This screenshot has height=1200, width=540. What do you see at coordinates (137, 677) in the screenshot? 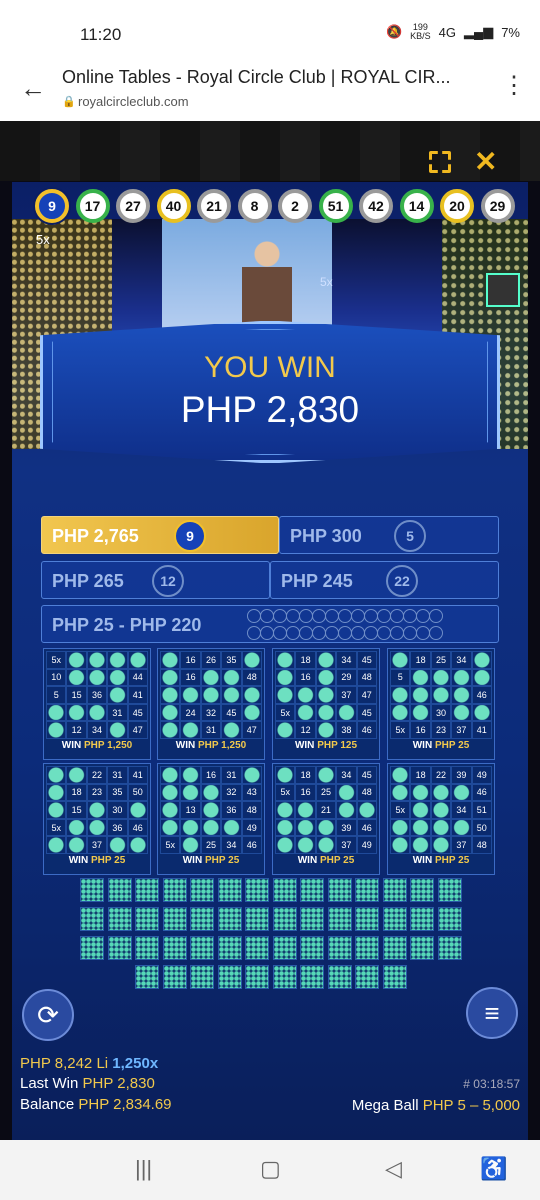
I see `card-cell: 44` at bounding box center [137, 677].